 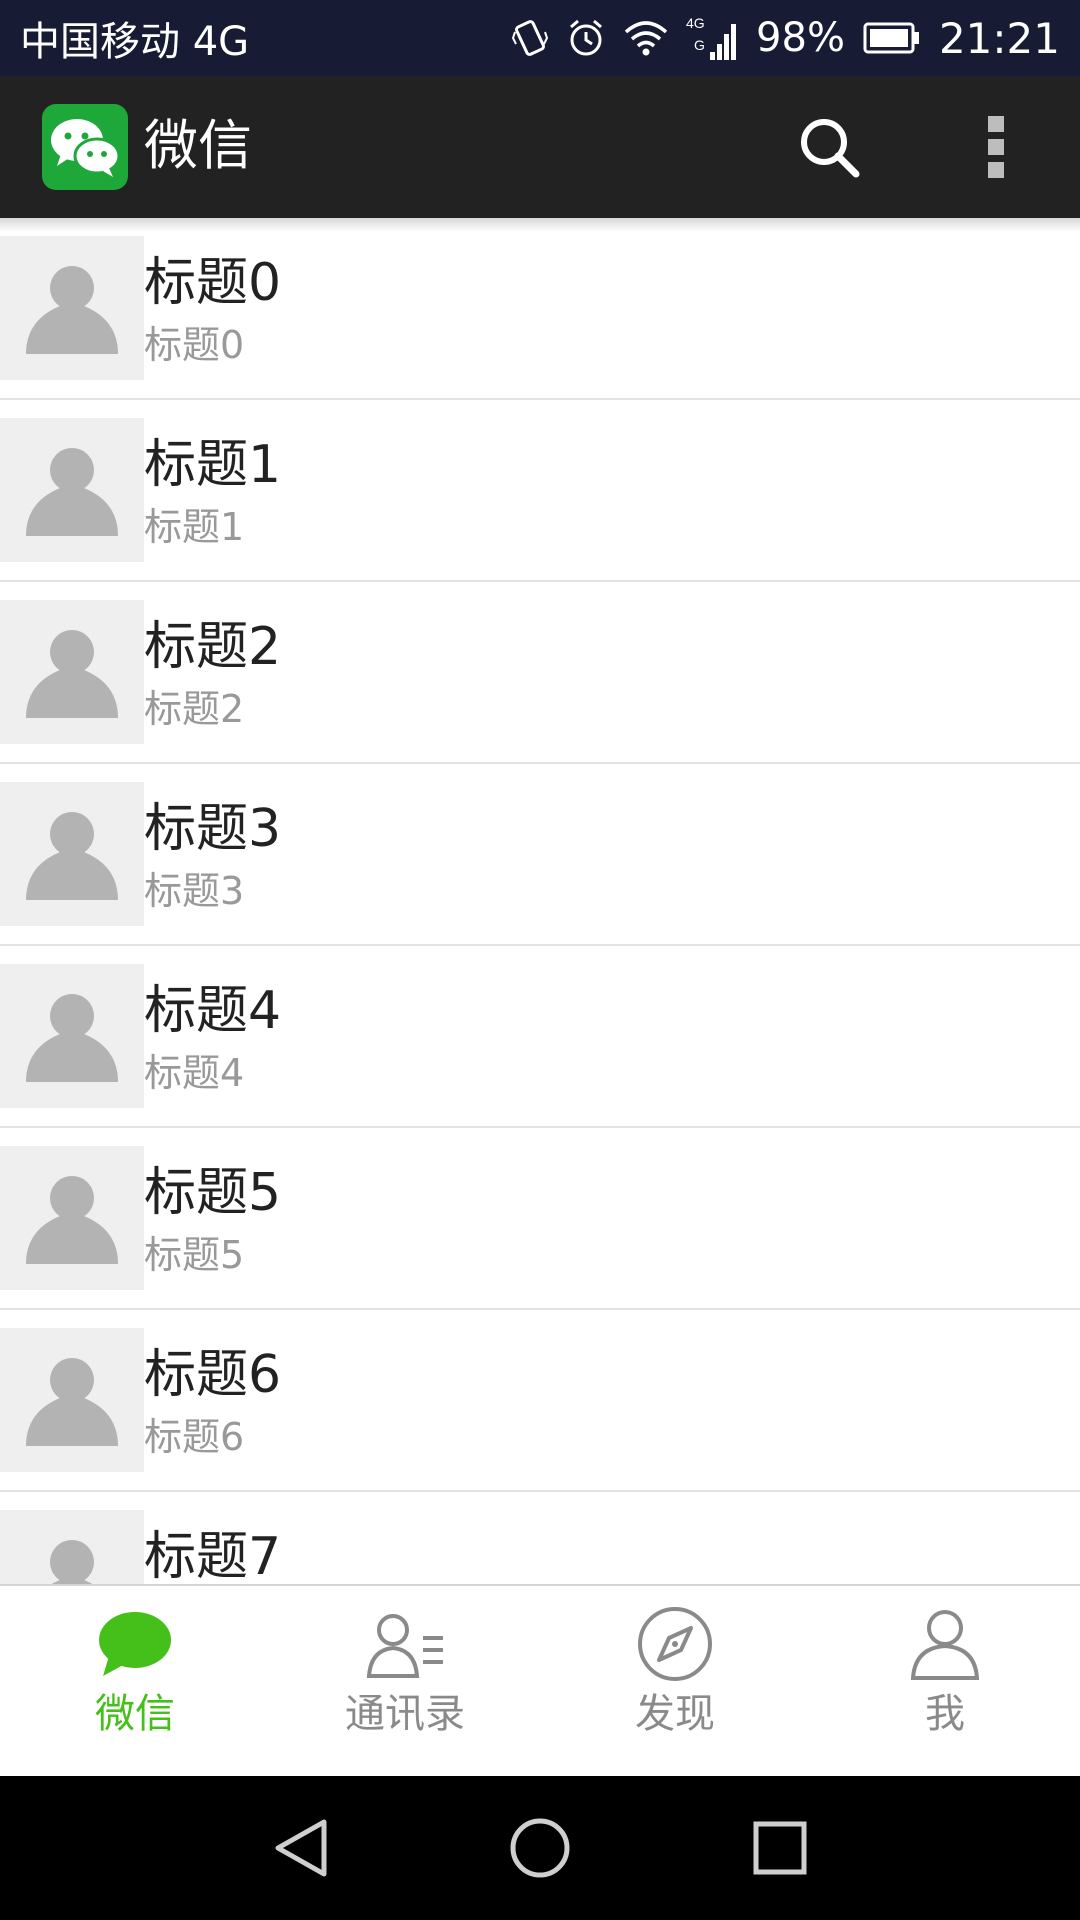 What do you see at coordinates (198, 145) in the screenshot?
I see `app-title: 微信` at bounding box center [198, 145].